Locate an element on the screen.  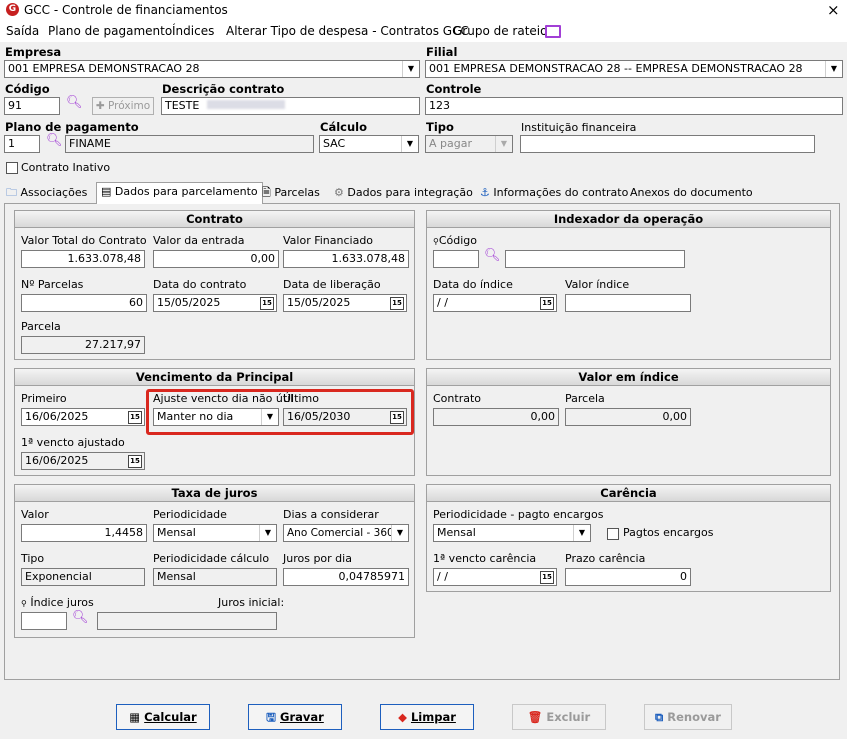
controle-input: 123 is located at coordinates (634, 106).